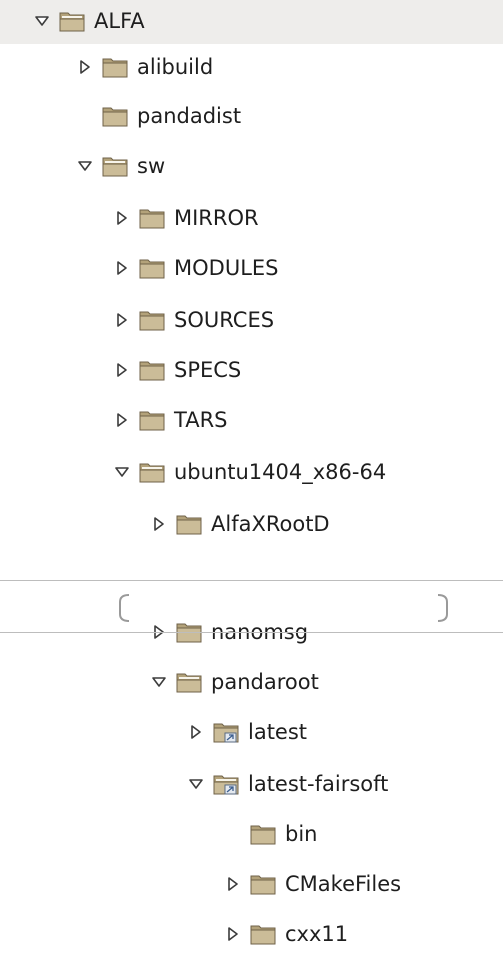 This screenshot has height=968, width=503. Describe the element at coordinates (251, 420) in the screenshot. I see `tree-item-tars: TARS` at that location.